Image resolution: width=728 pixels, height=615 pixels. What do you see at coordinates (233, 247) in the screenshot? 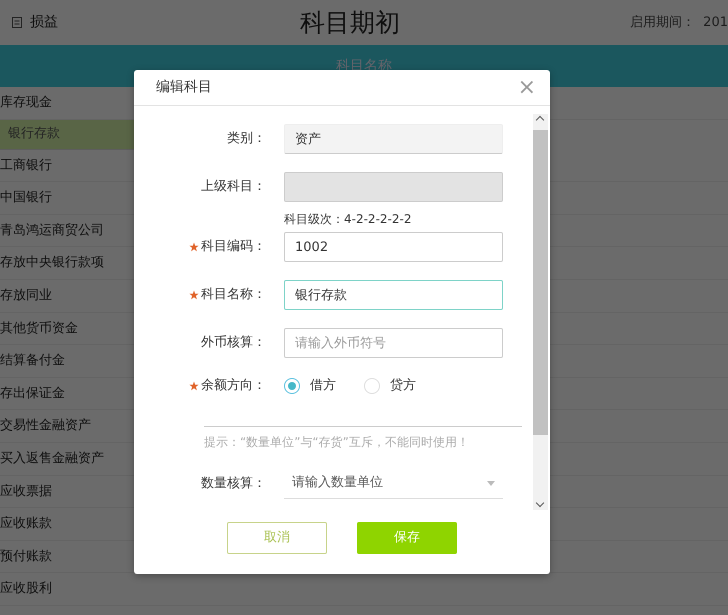
I see `field-label: 科目编码：` at bounding box center [233, 247].